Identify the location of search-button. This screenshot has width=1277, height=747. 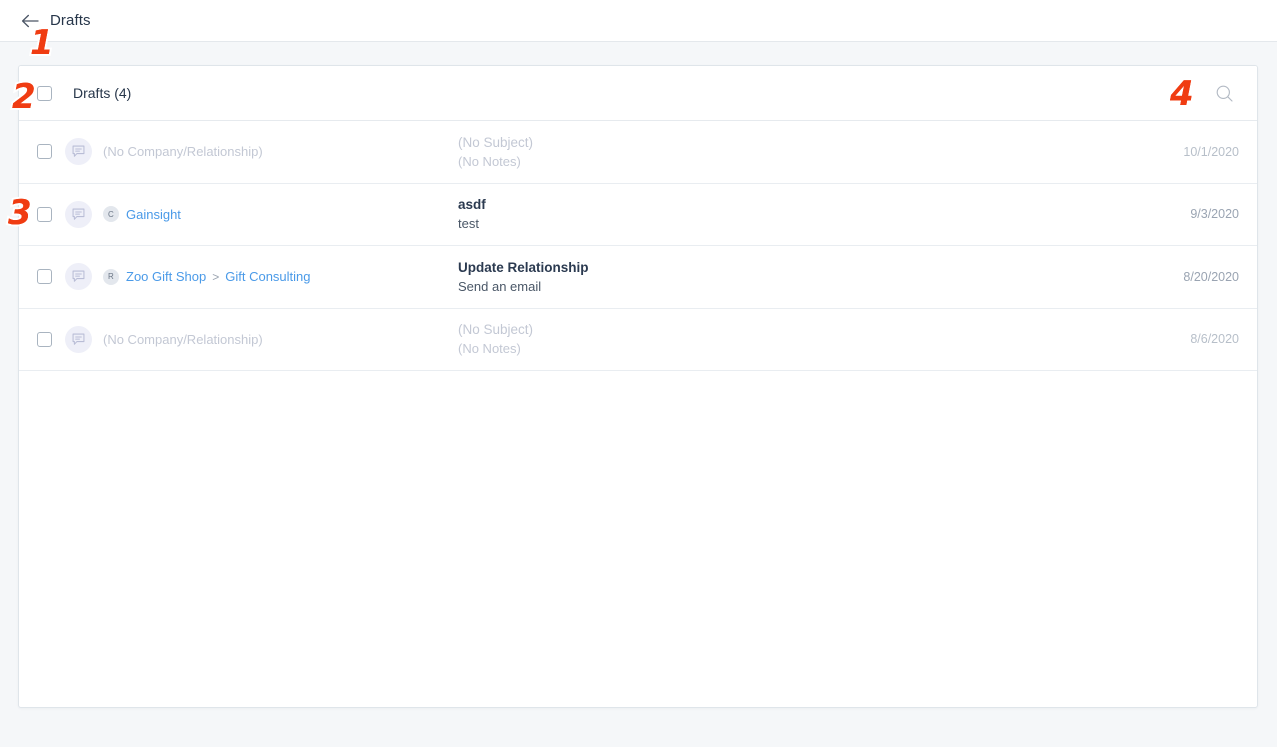
(1224, 93).